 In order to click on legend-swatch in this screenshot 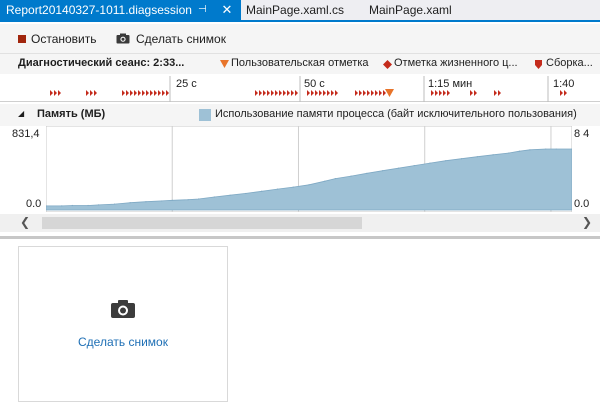, I will do `click(205, 115)`.